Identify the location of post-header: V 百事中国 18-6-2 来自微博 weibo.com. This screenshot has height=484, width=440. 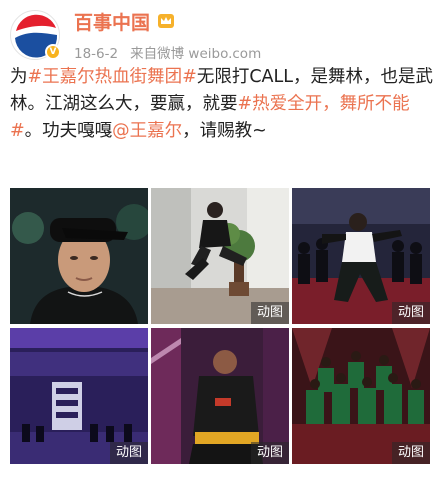
(220, 32).